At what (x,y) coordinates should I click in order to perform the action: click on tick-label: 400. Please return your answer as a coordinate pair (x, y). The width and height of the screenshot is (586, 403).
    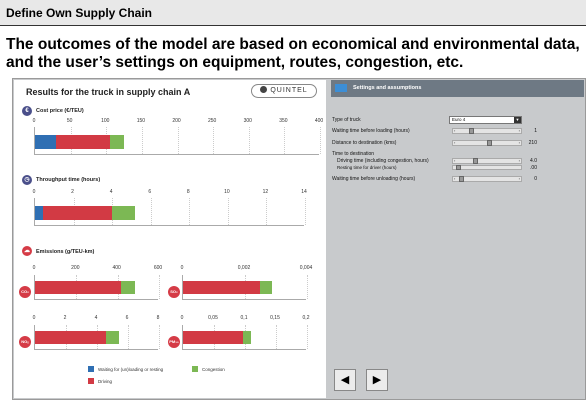
    Looking at the image, I should click on (116, 268).